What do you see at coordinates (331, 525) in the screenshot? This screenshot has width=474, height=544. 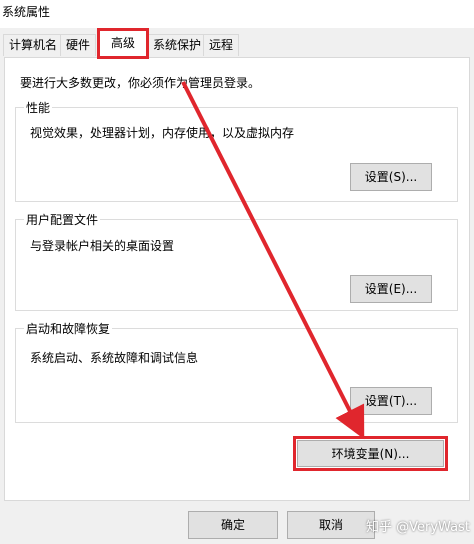 I see `cancel-button: 取消` at bounding box center [331, 525].